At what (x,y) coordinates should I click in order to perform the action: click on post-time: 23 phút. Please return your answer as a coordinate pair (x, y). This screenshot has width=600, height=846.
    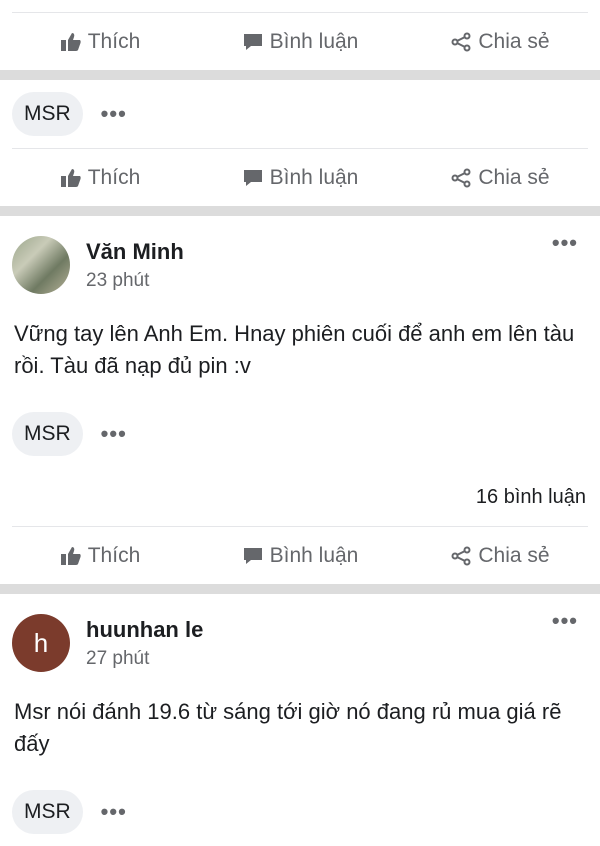
    Looking at the image, I should click on (135, 281).